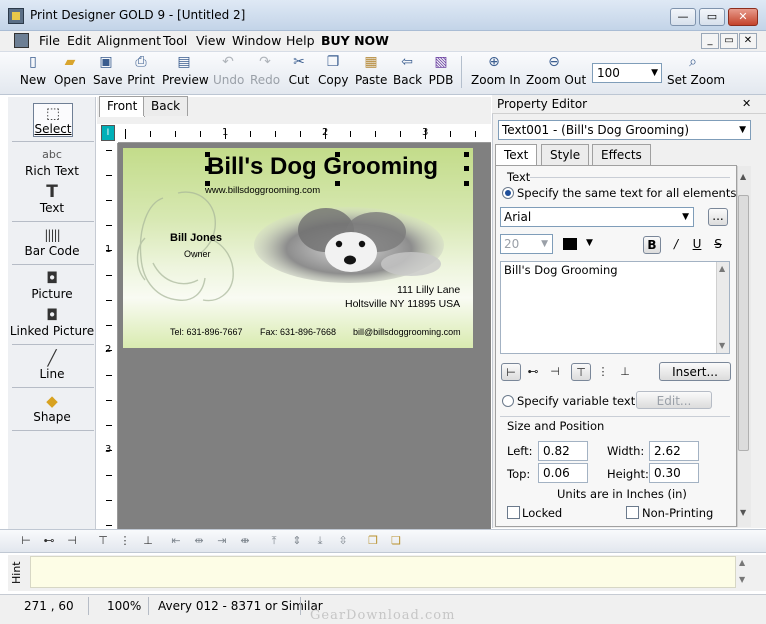 The width and height of the screenshot is (766, 624). What do you see at coordinates (206, 332) in the screenshot?
I see `label-tel: Tel: 631-896-7667` at bounding box center [206, 332].